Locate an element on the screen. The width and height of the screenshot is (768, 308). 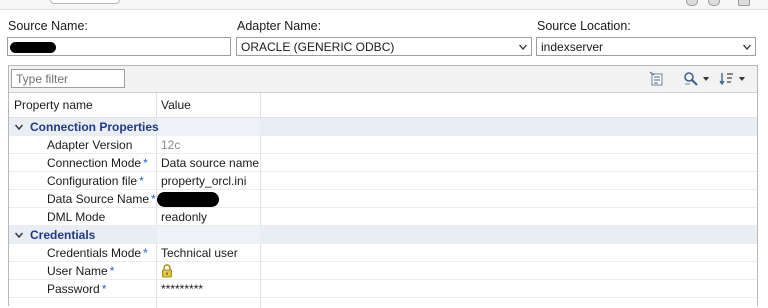
property-value: Data source name is located at coordinates (210, 163).